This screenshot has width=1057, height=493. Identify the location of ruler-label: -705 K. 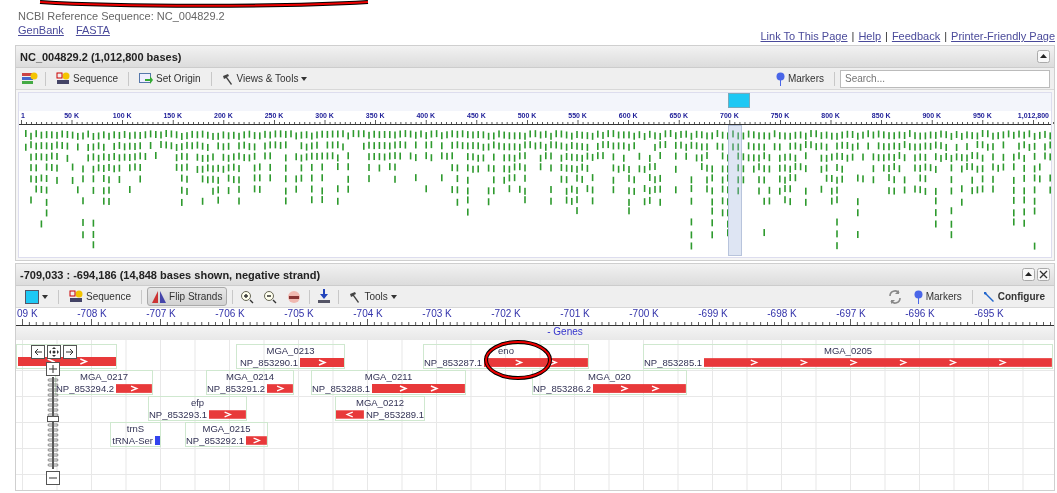
(299, 313).